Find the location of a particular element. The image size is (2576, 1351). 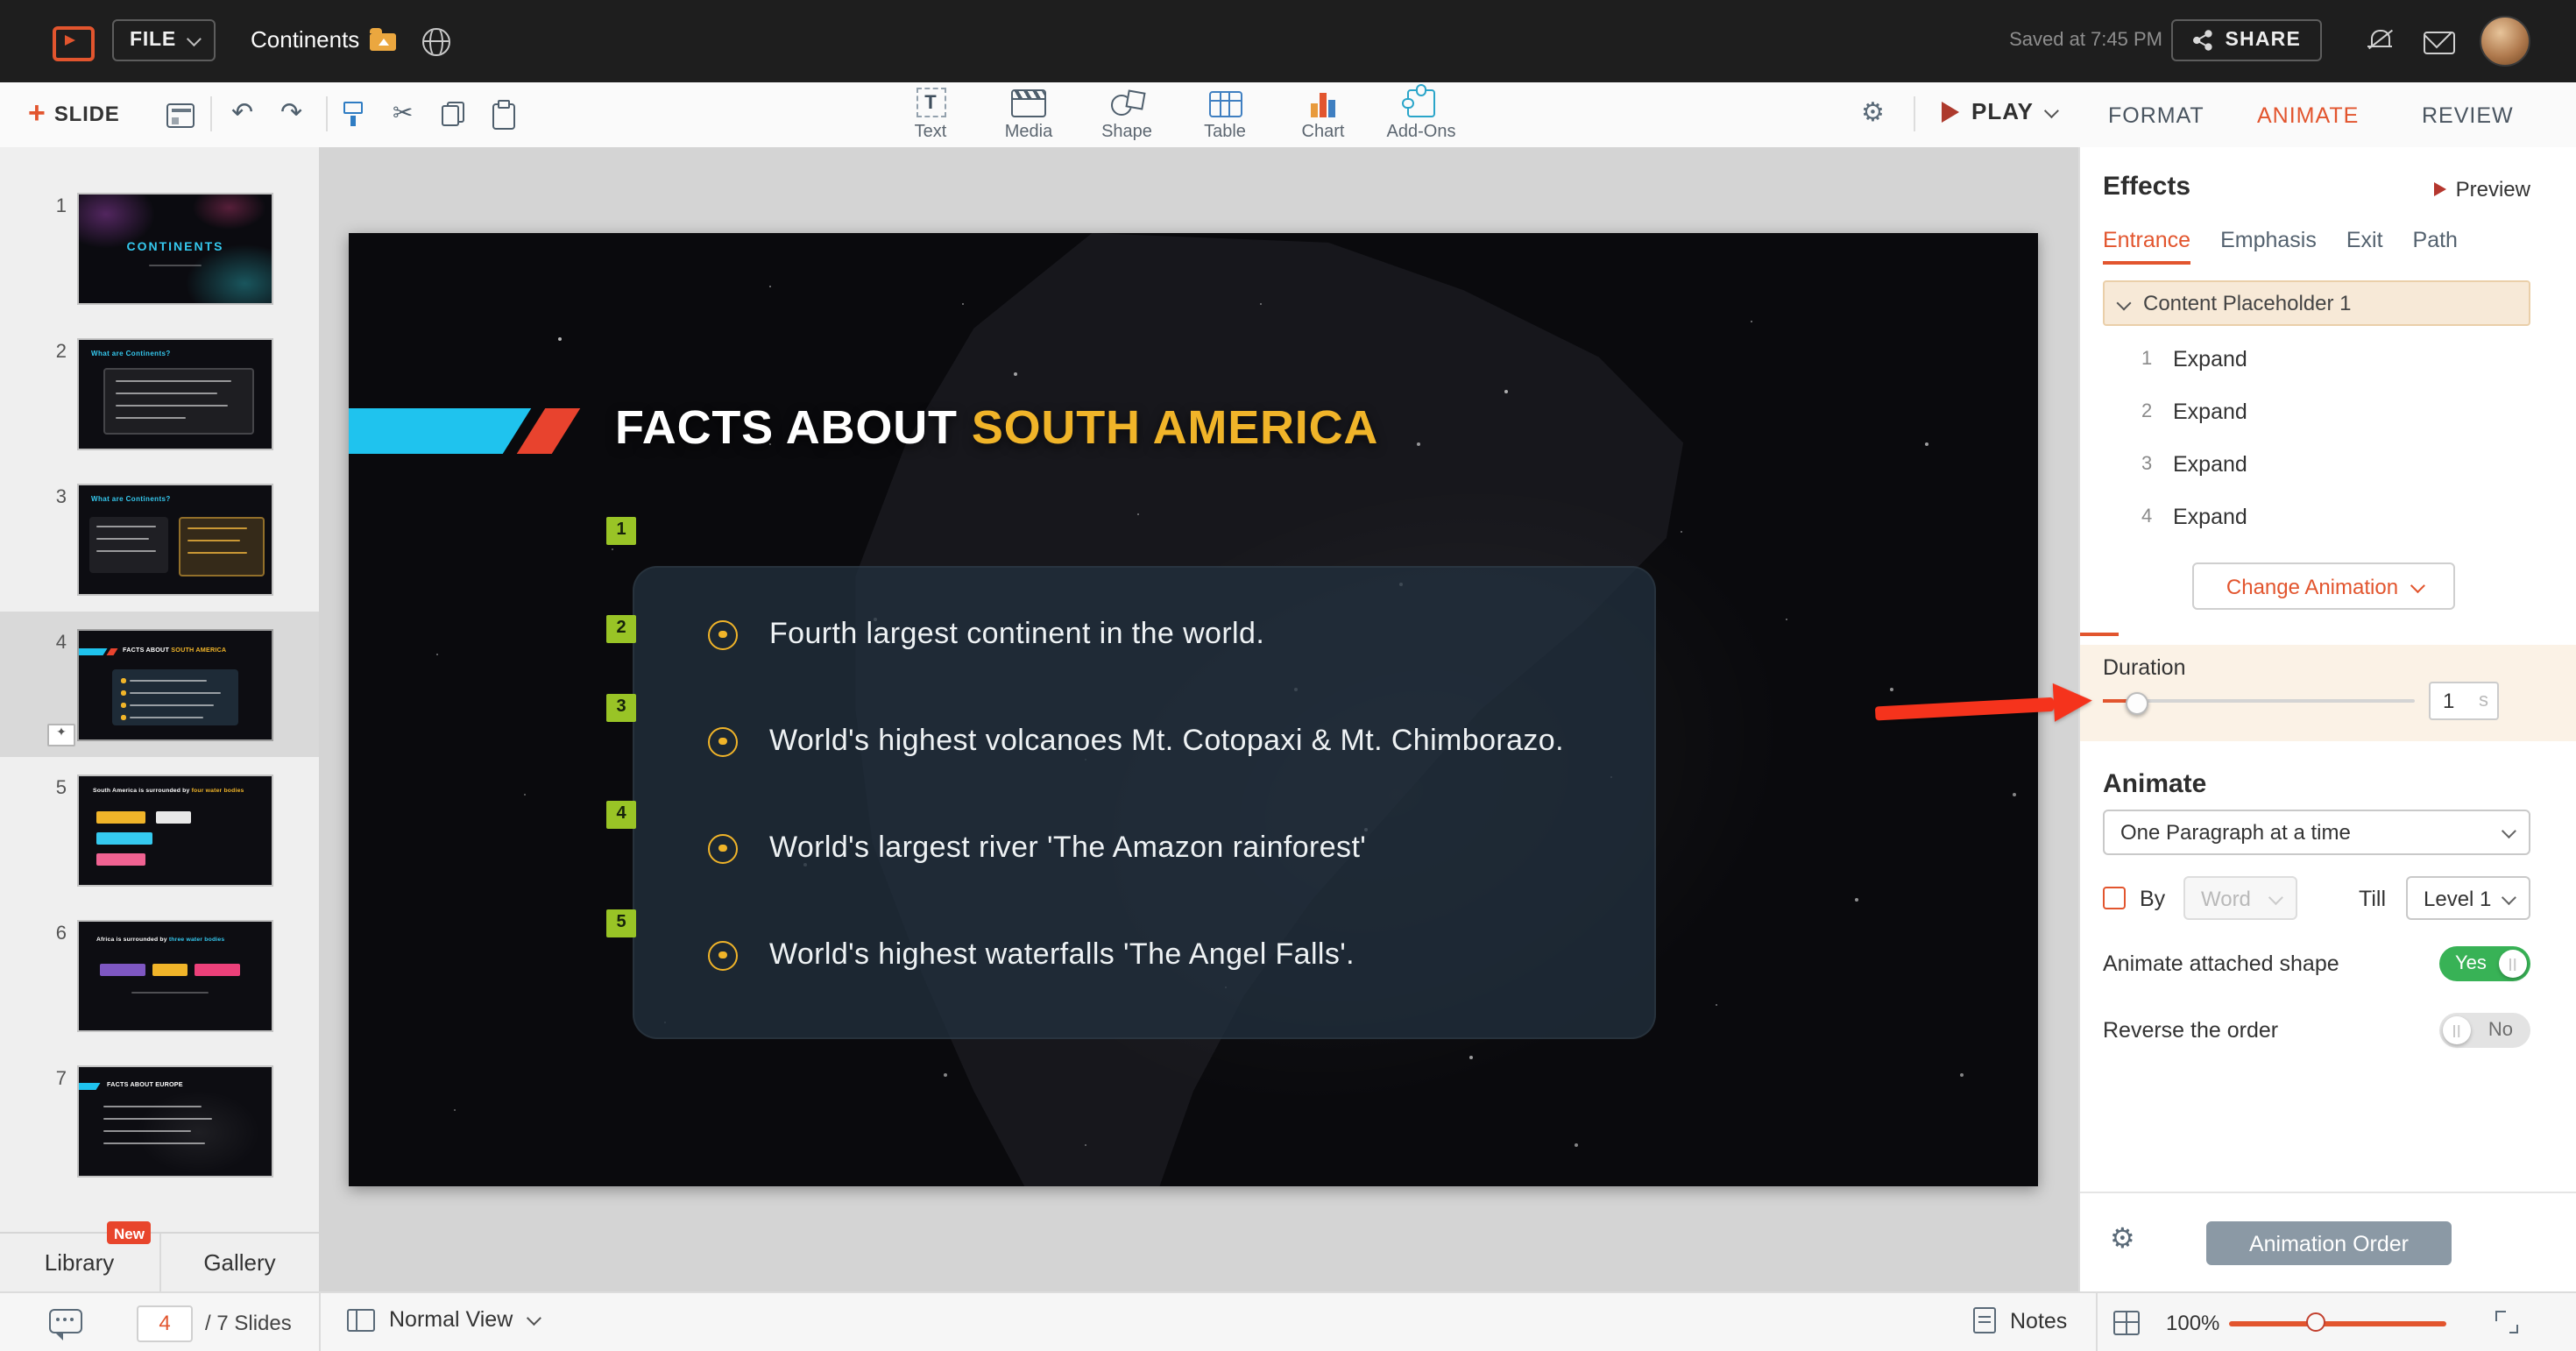

document-title: Continents is located at coordinates (305, 39).